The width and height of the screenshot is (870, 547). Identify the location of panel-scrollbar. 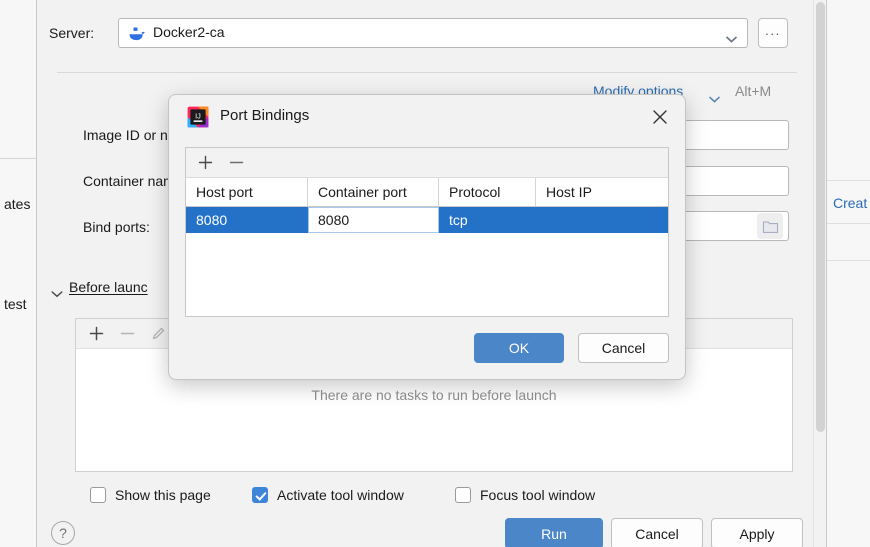
(819, 273).